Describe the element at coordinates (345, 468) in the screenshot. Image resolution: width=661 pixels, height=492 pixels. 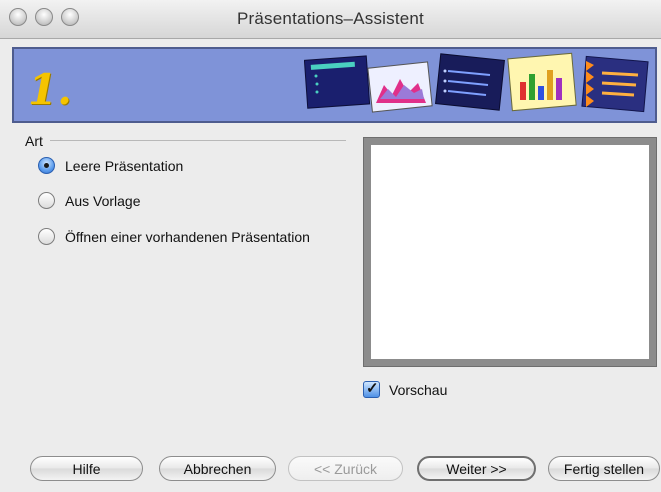
I see `back-button: << Zurück` at that location.